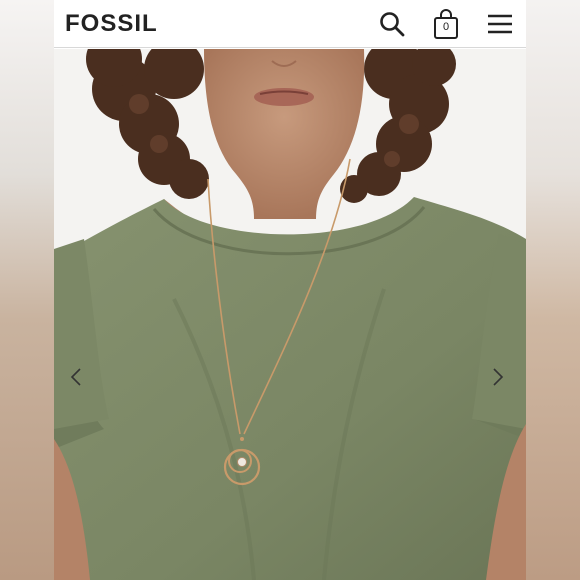 Image resolution: width=580 pixels, height=580 pixels. I want to click on shopping-bag-button: 0, so click(446, 24).